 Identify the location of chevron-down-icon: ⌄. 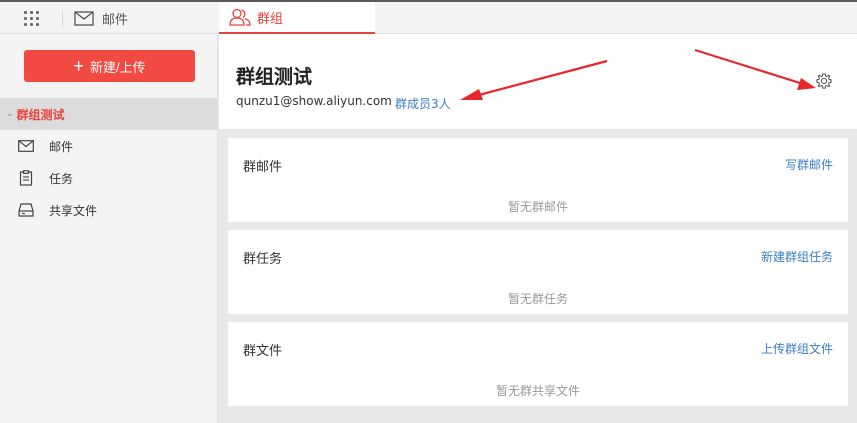
(10, 114).